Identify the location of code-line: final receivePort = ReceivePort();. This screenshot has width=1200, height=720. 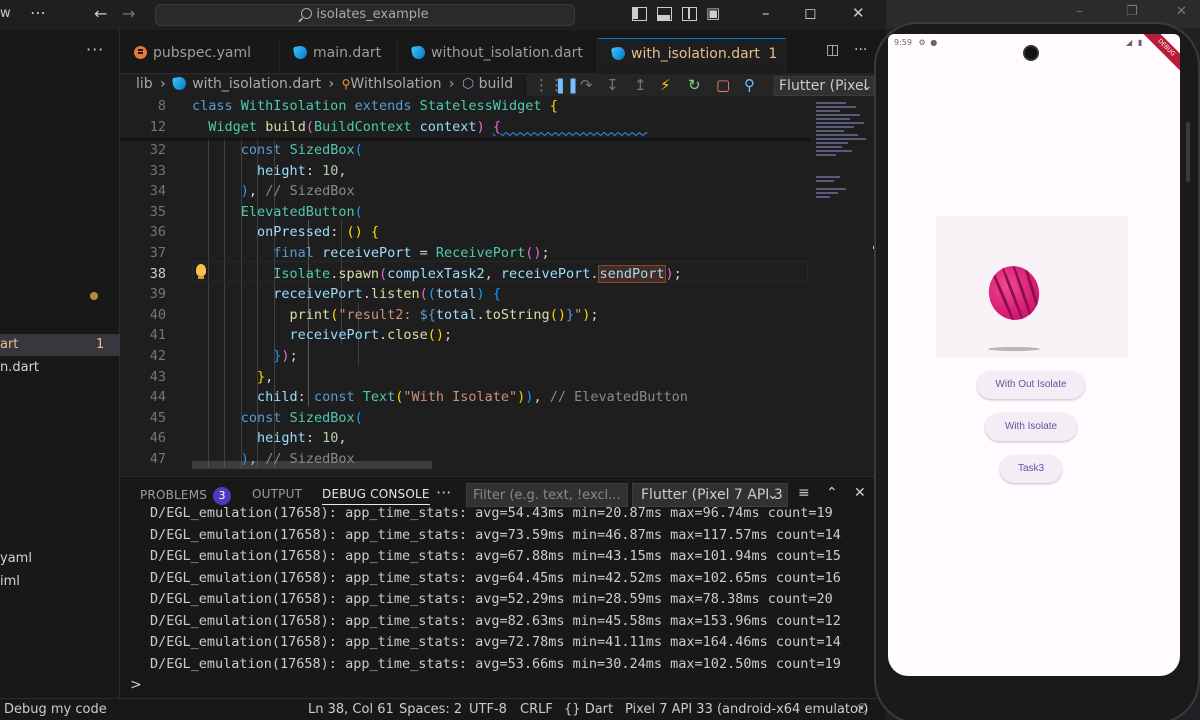
(370, 253).